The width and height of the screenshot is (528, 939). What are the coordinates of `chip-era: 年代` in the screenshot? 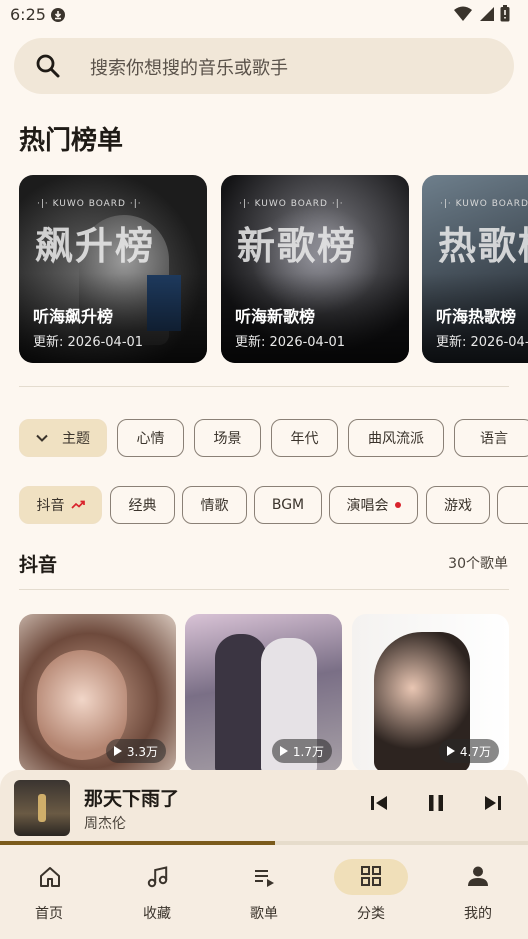 It's located at (304, 438).